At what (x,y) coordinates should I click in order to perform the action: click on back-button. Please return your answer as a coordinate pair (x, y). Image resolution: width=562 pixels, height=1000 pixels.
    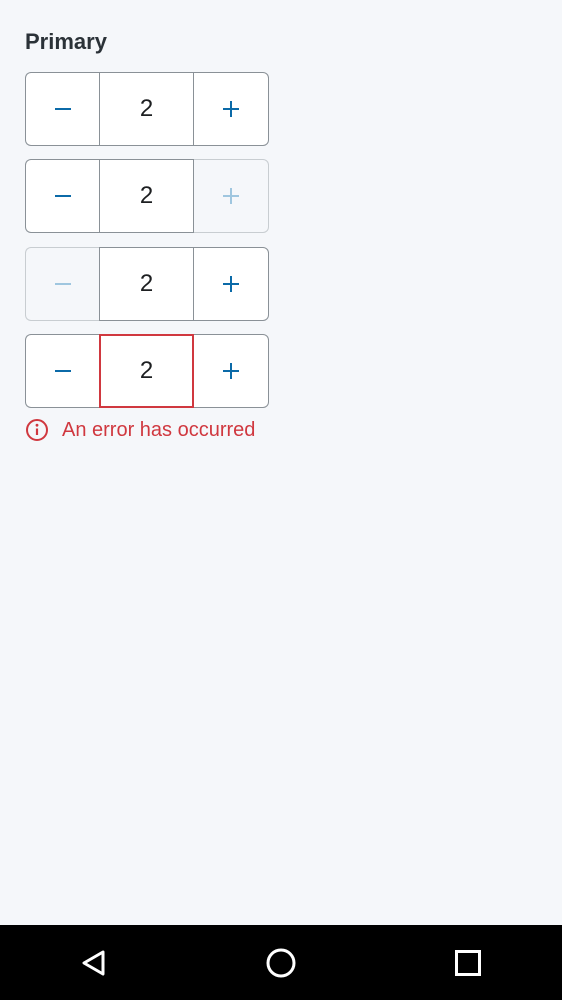
    Looking at the image, I should click on (94, 963).